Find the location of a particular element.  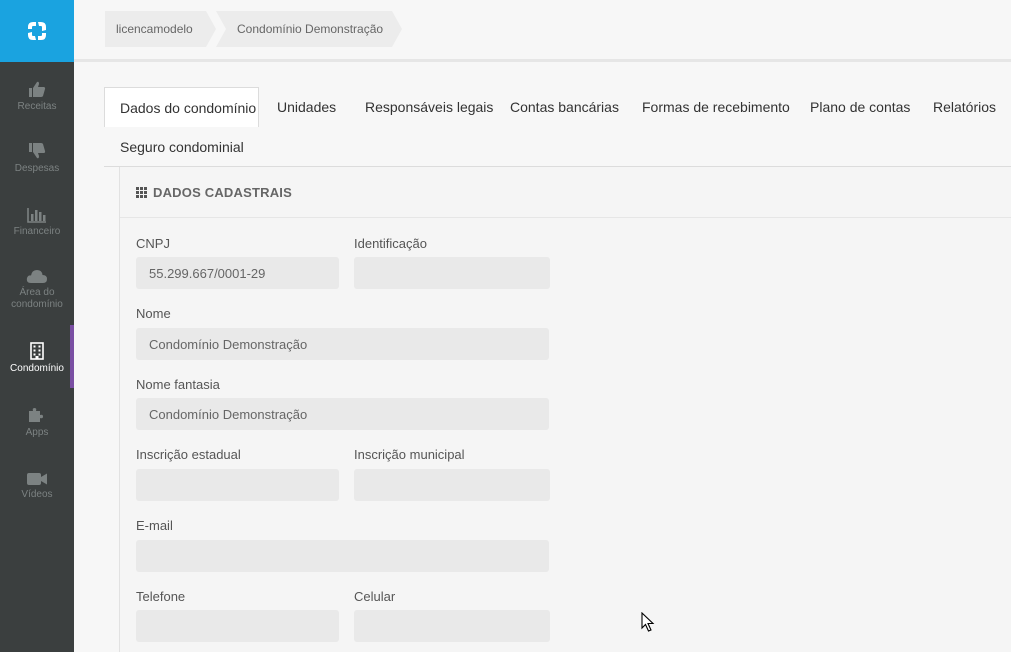

tab-contas-bancarias: Contas bancárias is located at coordinates (564, 107).